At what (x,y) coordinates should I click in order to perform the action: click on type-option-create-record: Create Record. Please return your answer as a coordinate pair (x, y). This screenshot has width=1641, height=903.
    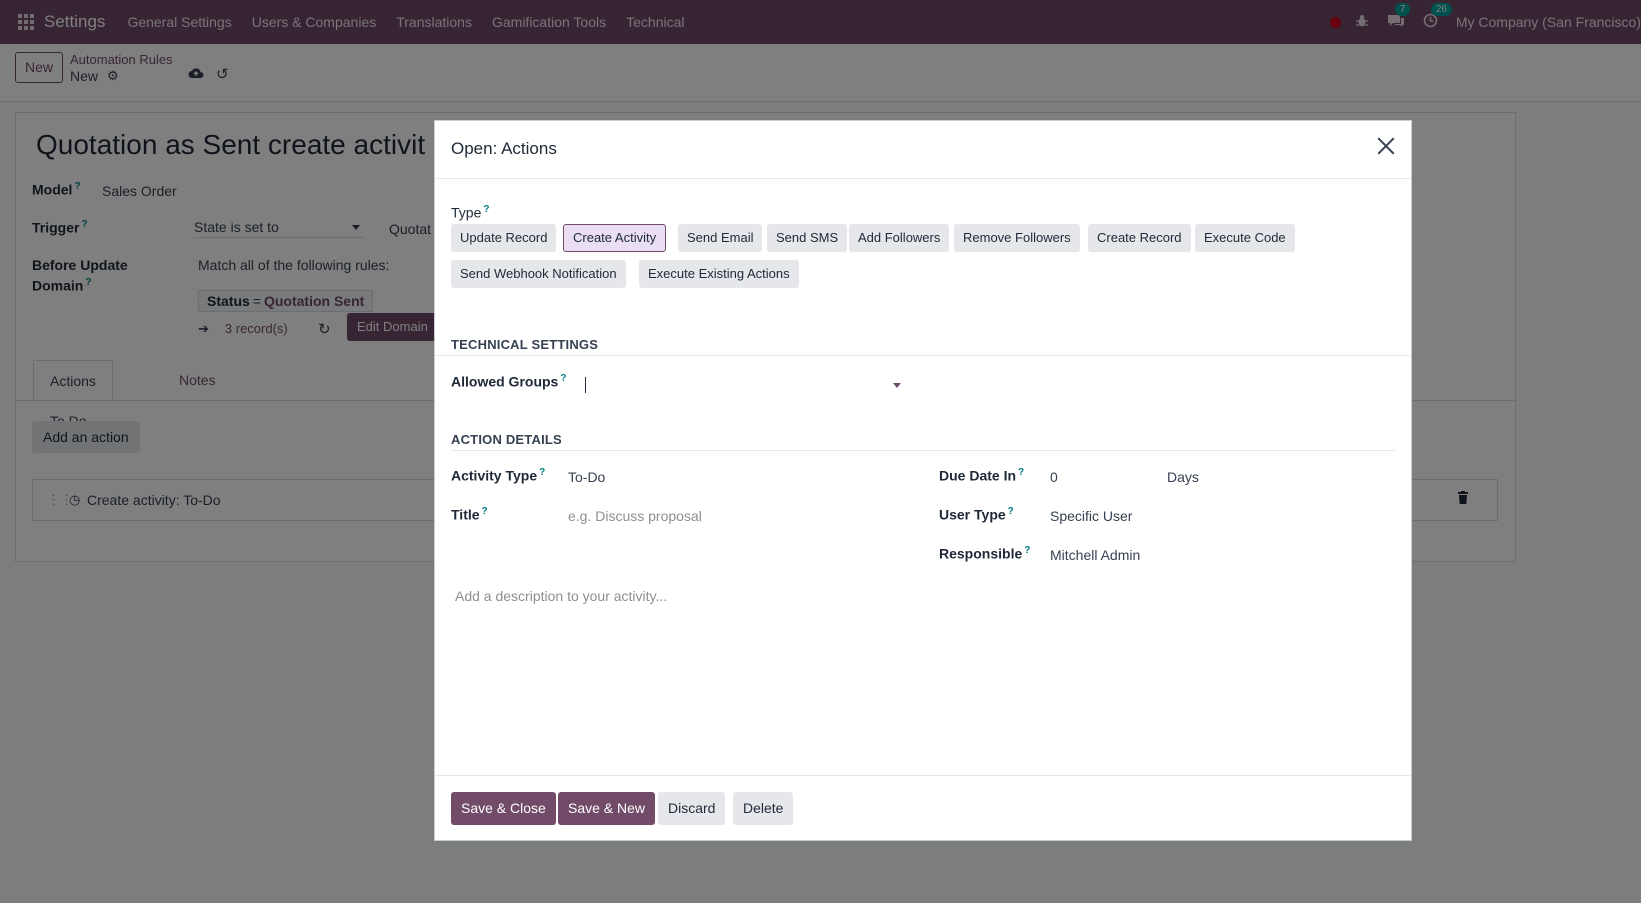
    Looking at the image, I should click on (1139, 238).